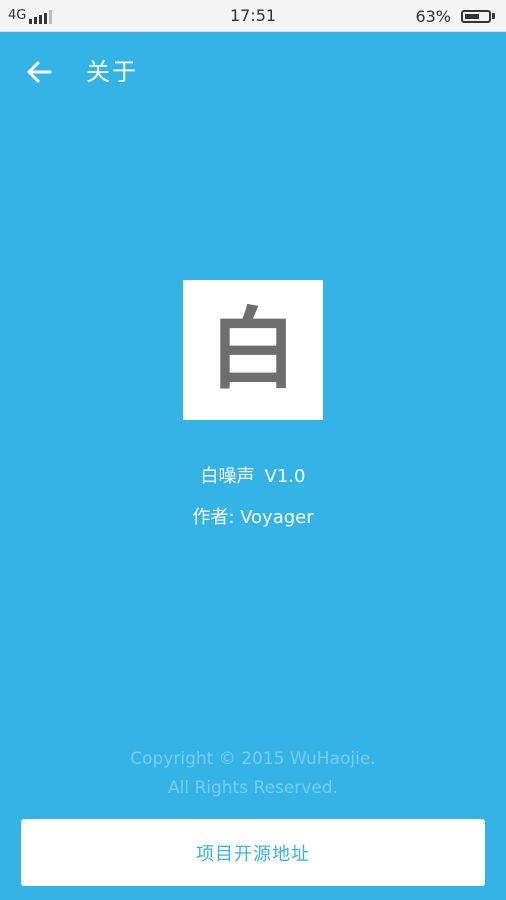  I want to click on copyright-line: All Rights Reserved., so click(253, 788).